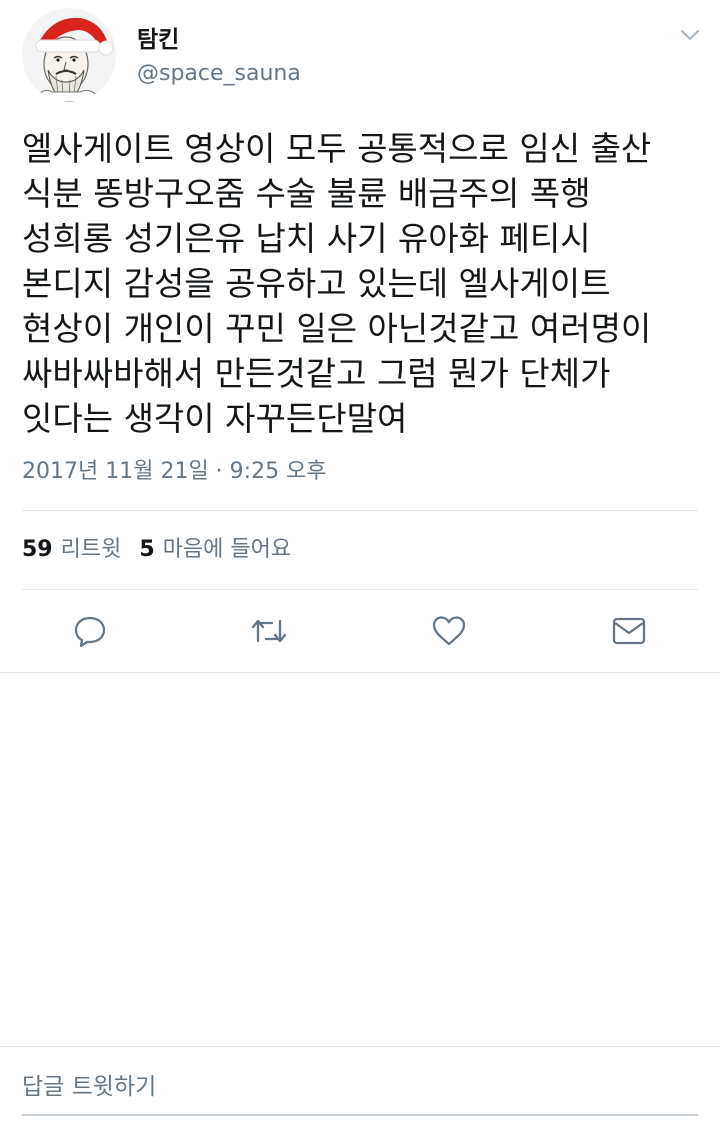 Image resolution: width=720 pixels, height=1126 pixels. What do you see at coordinates (174, 471) in the screenshot?
I see `tweet-timestamp: 2017년 11월 21일 · 9:25 오후` at bounding box center [174, 471].